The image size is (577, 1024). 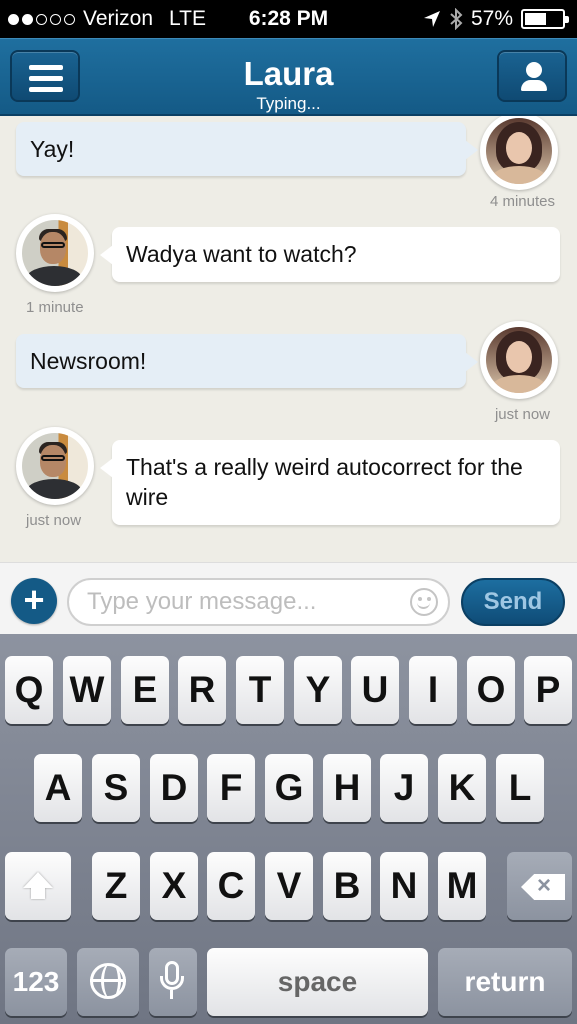 I want to click on message-composer: + Send, so click(x=288, y=598).